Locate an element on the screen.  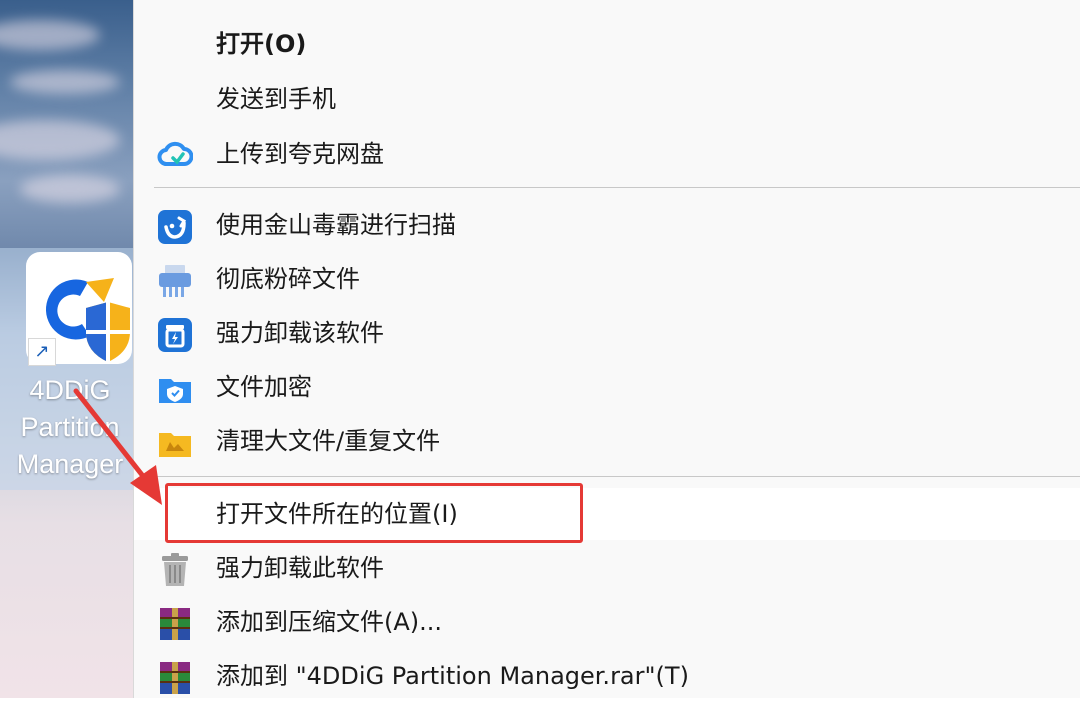
shortcut-arrow-icon: ↗ is located at coordinates (42, 352).